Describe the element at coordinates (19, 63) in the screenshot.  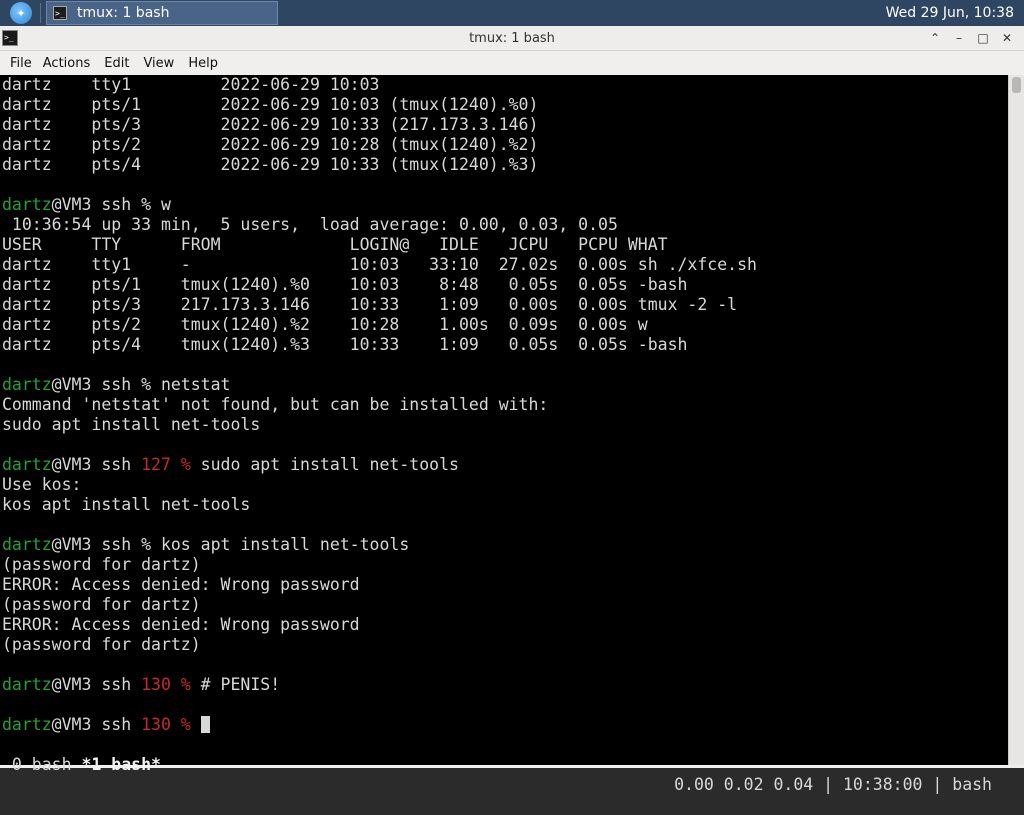
I see `menu-file: File` at that location.